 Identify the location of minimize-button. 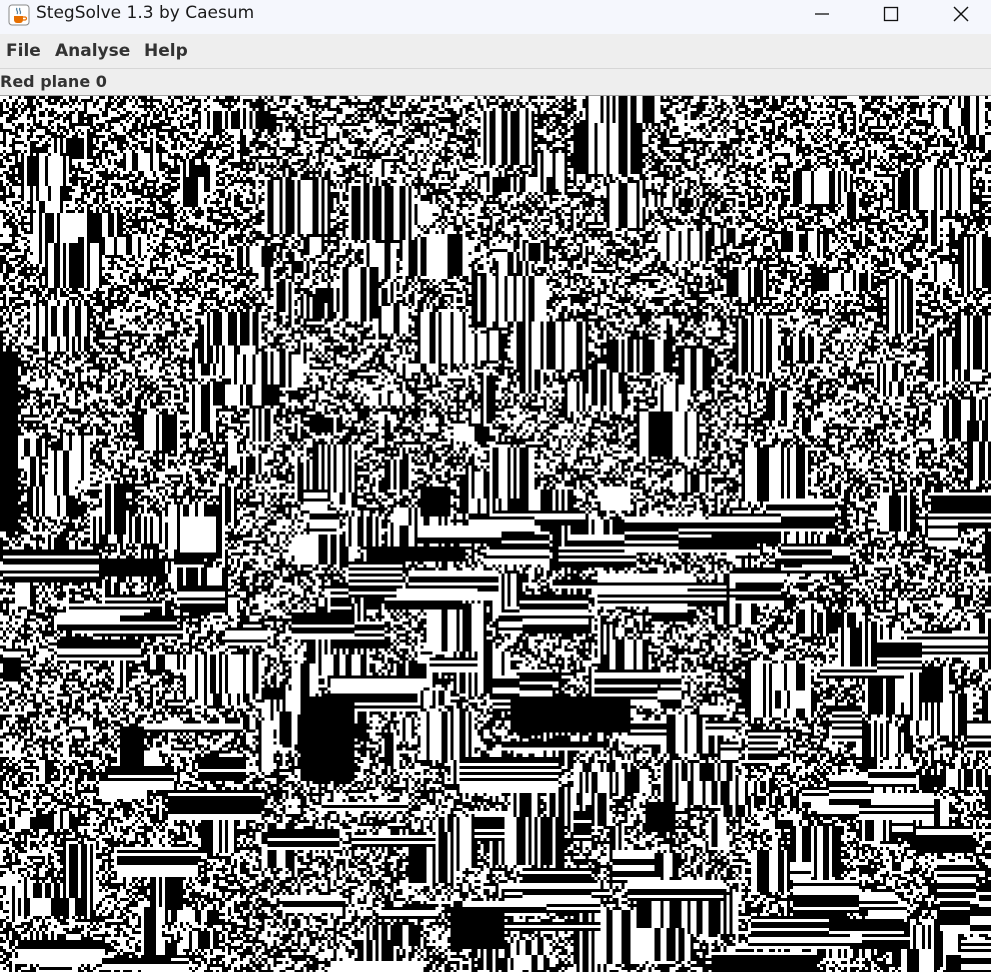
(822, 14).